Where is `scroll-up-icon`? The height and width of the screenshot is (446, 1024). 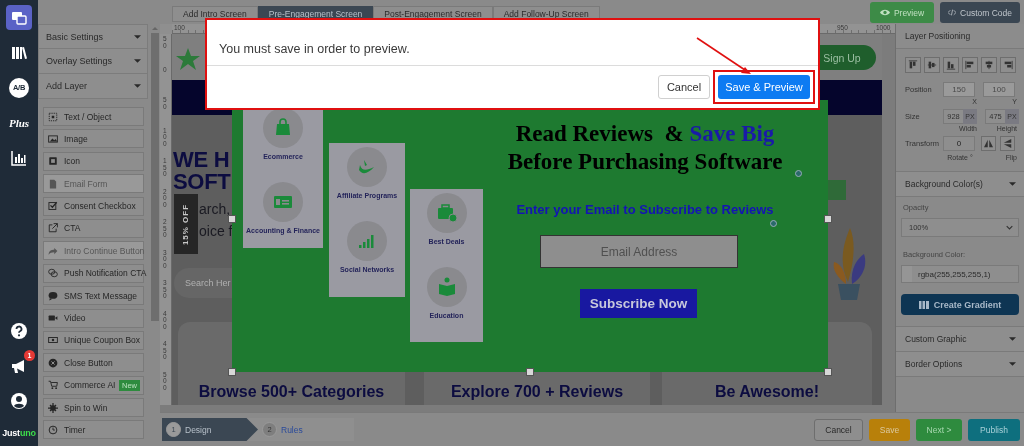
scroll-up-icon is located at coordinates (155, 28).